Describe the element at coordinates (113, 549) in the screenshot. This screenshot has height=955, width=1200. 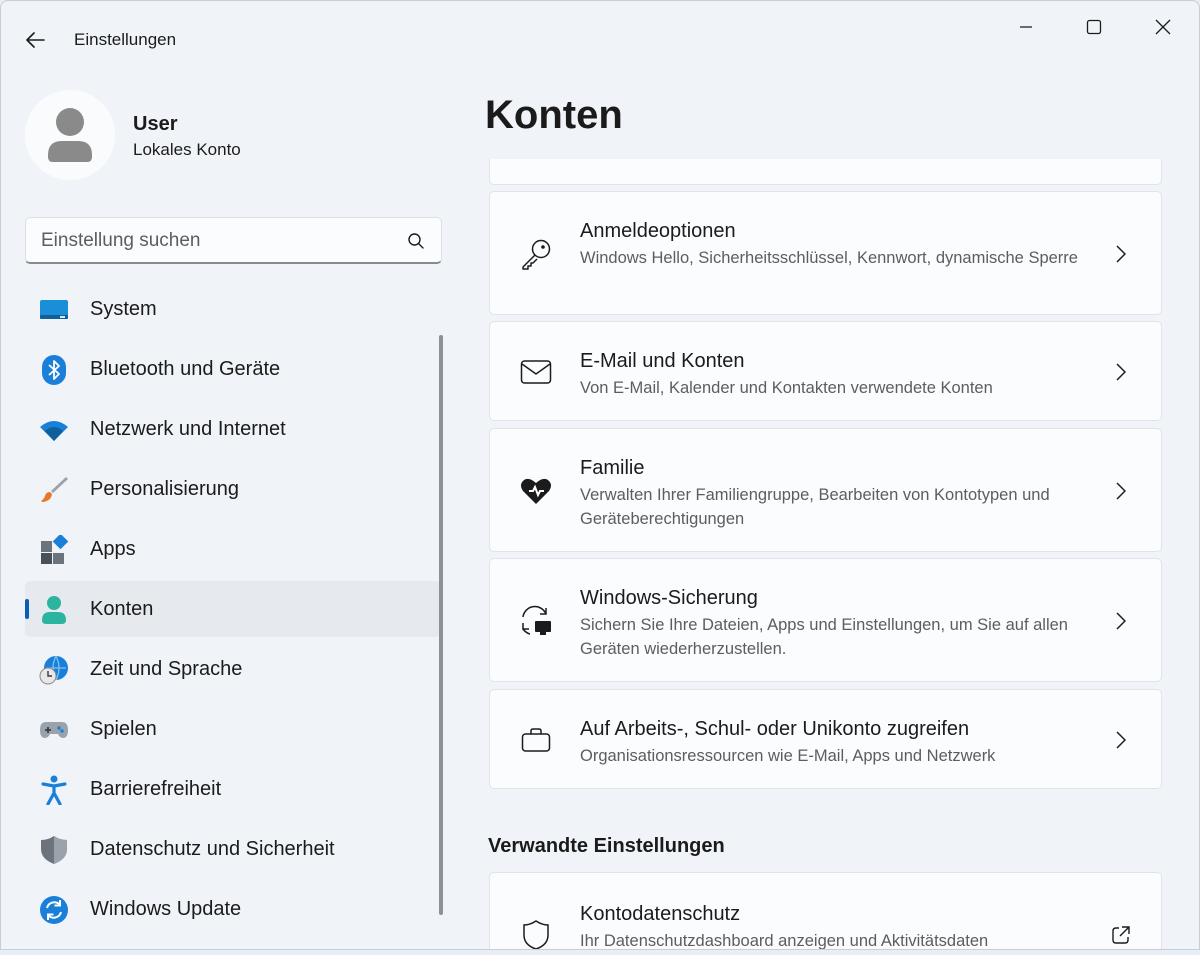
I see `sidebar-item-label: Apps` at that location.